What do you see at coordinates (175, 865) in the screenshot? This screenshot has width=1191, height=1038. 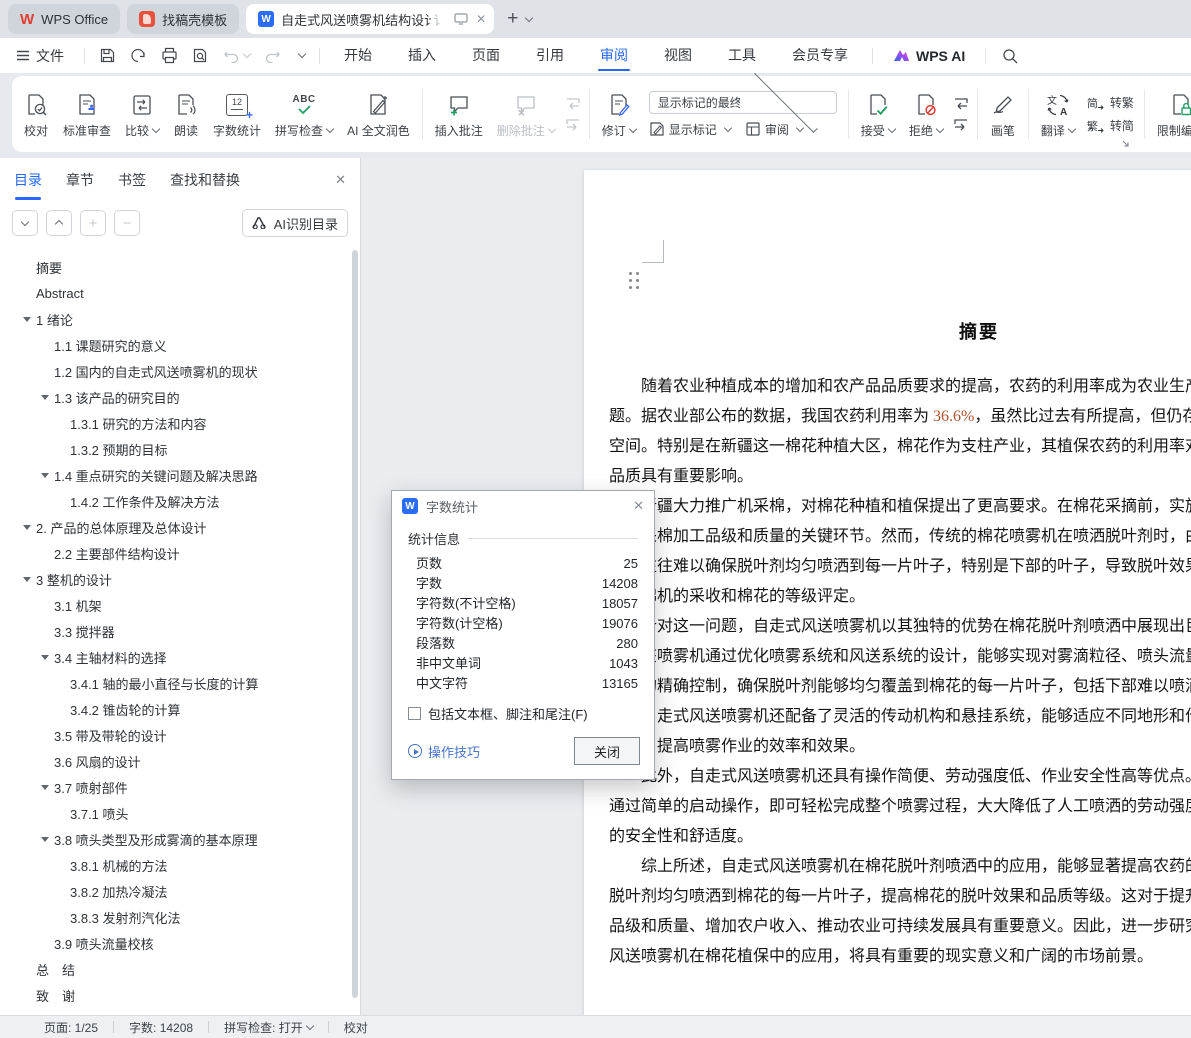 I see `toc-item: 3.8.1 机械的方法` at bounding box center [175, 865].